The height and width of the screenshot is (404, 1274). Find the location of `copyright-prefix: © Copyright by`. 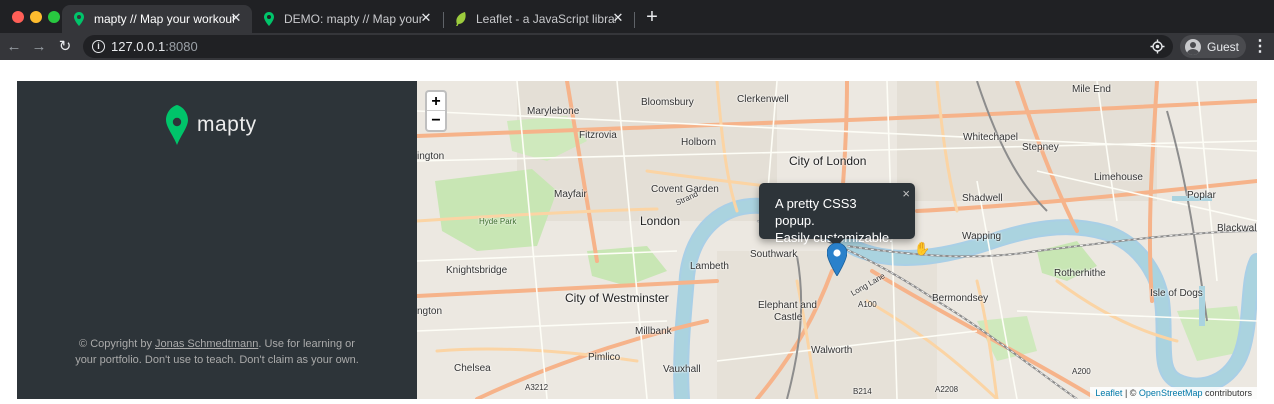

copyright-prefix: © Copyright by is located at coordinates (117, 344).